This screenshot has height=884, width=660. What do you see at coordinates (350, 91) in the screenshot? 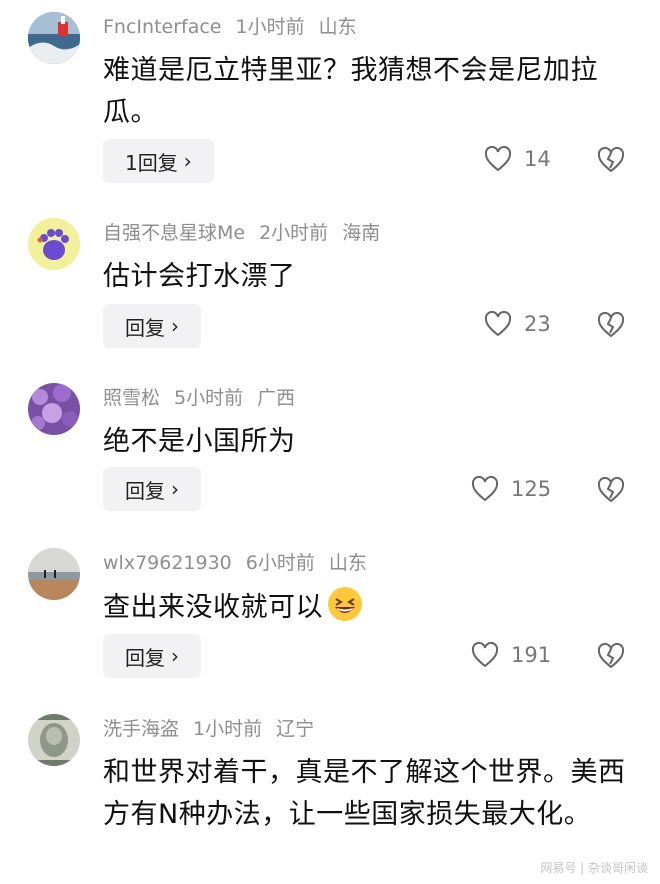
I see `comment-text: 难道是厄立特里亚？我猜想不会是尼加拉瓜。` at bounding box center [350, 91].